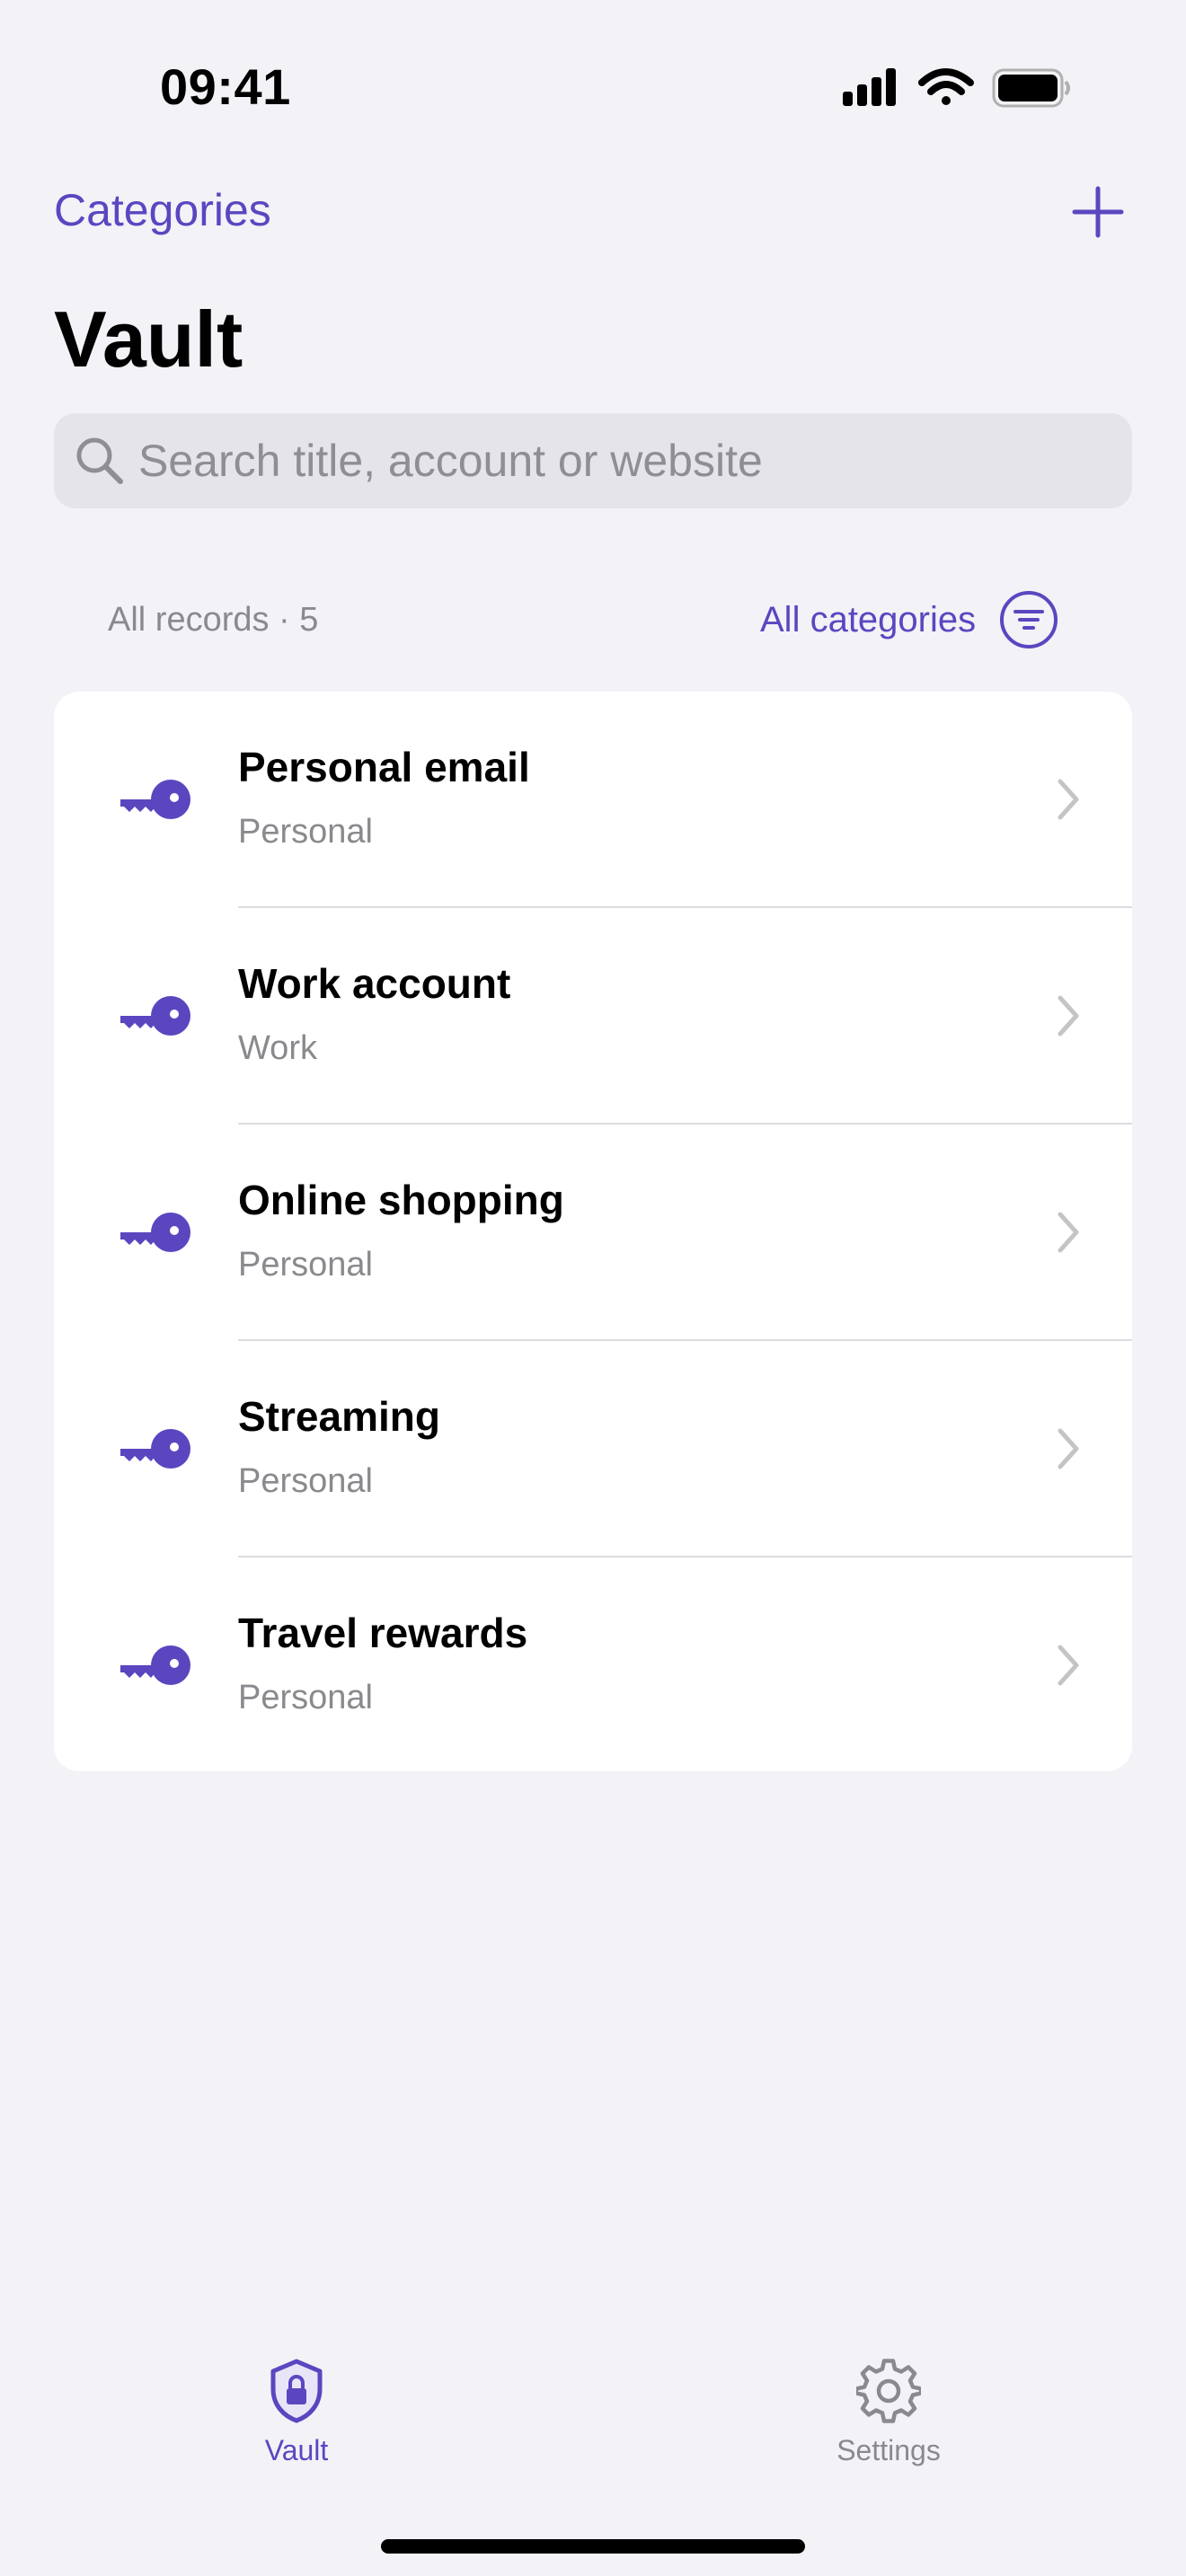 The height and width of the screenshot is (2576, 1186). Describe the element at coordinates (401, 1200) in the screenshot. I see `record-title: Online shopping` at that location.